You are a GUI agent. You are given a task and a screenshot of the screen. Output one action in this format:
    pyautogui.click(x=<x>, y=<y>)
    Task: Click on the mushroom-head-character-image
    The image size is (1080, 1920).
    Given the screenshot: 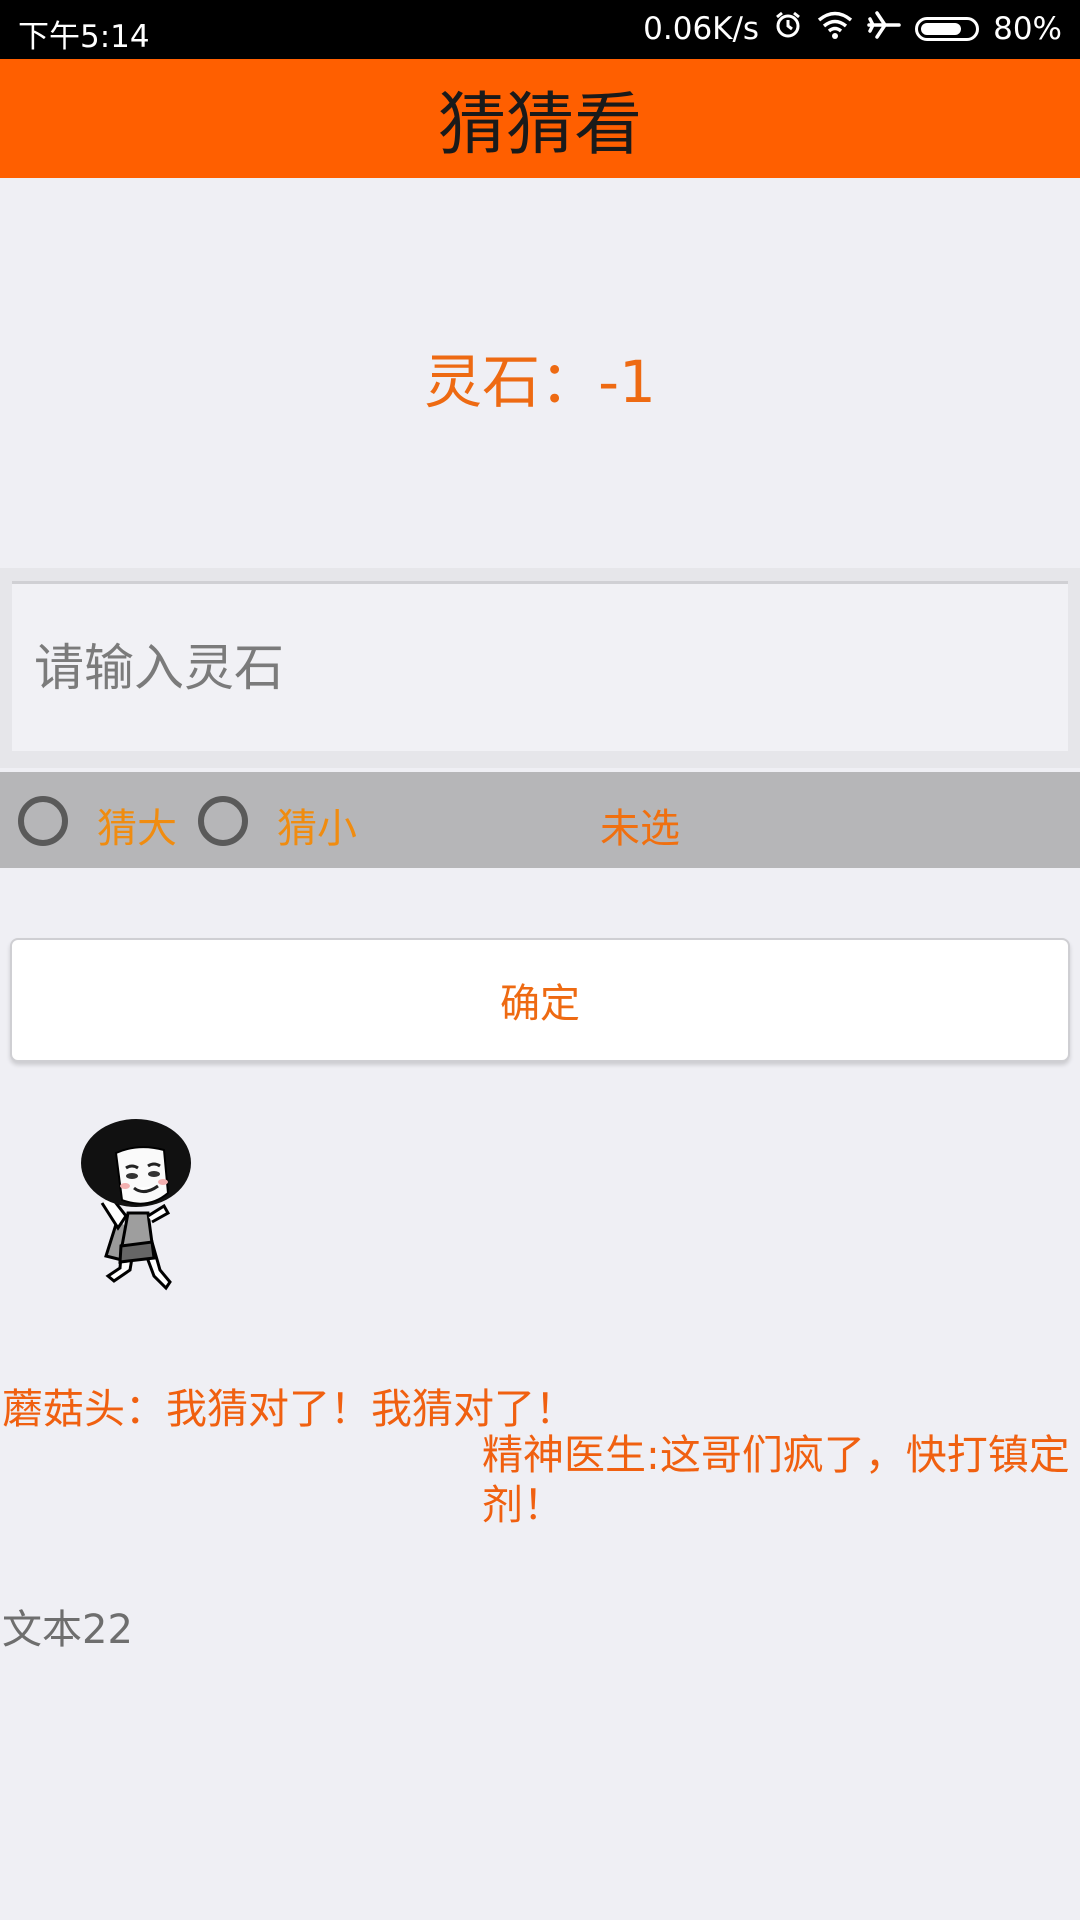 What is the action you would take?
    pyautogui.click(x=136, y=1205)
    